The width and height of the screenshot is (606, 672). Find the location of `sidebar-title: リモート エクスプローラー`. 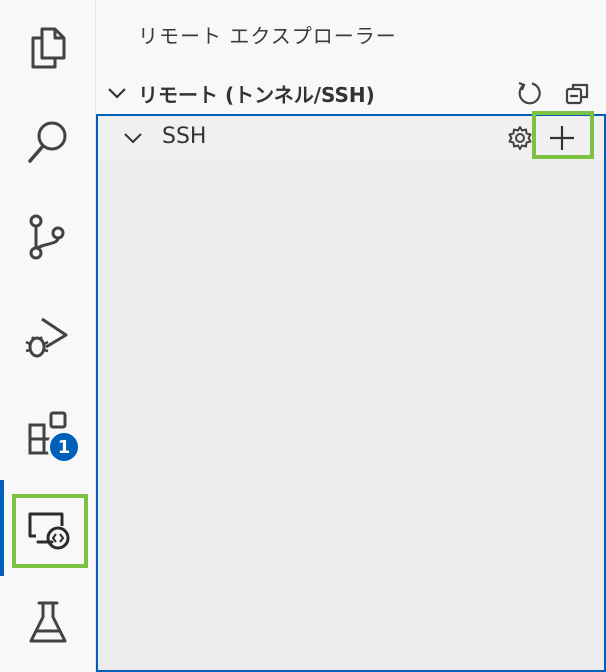

sidebar-title: リモート エクスプローラー is located at coordinates (267, 36).